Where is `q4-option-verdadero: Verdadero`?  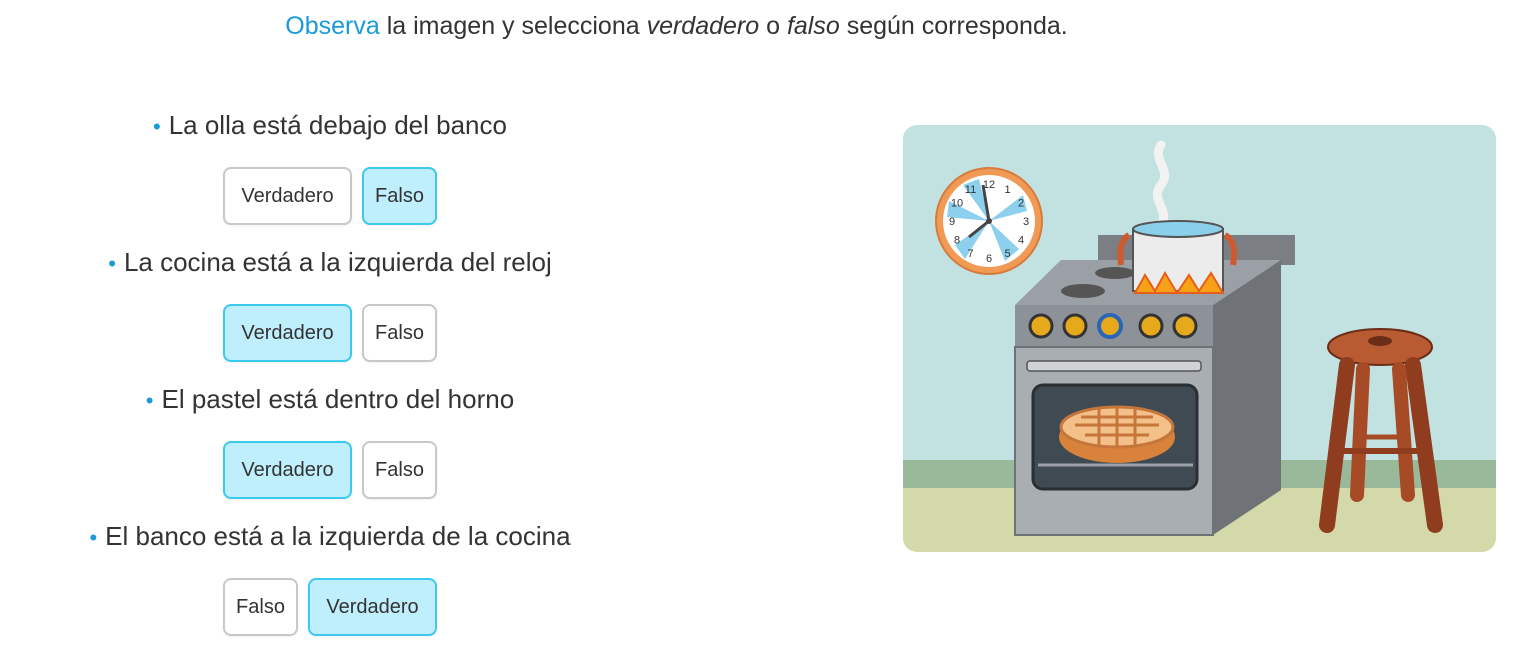 q4-option-verdadero: Verdadero is located at coordinates (372, 607).